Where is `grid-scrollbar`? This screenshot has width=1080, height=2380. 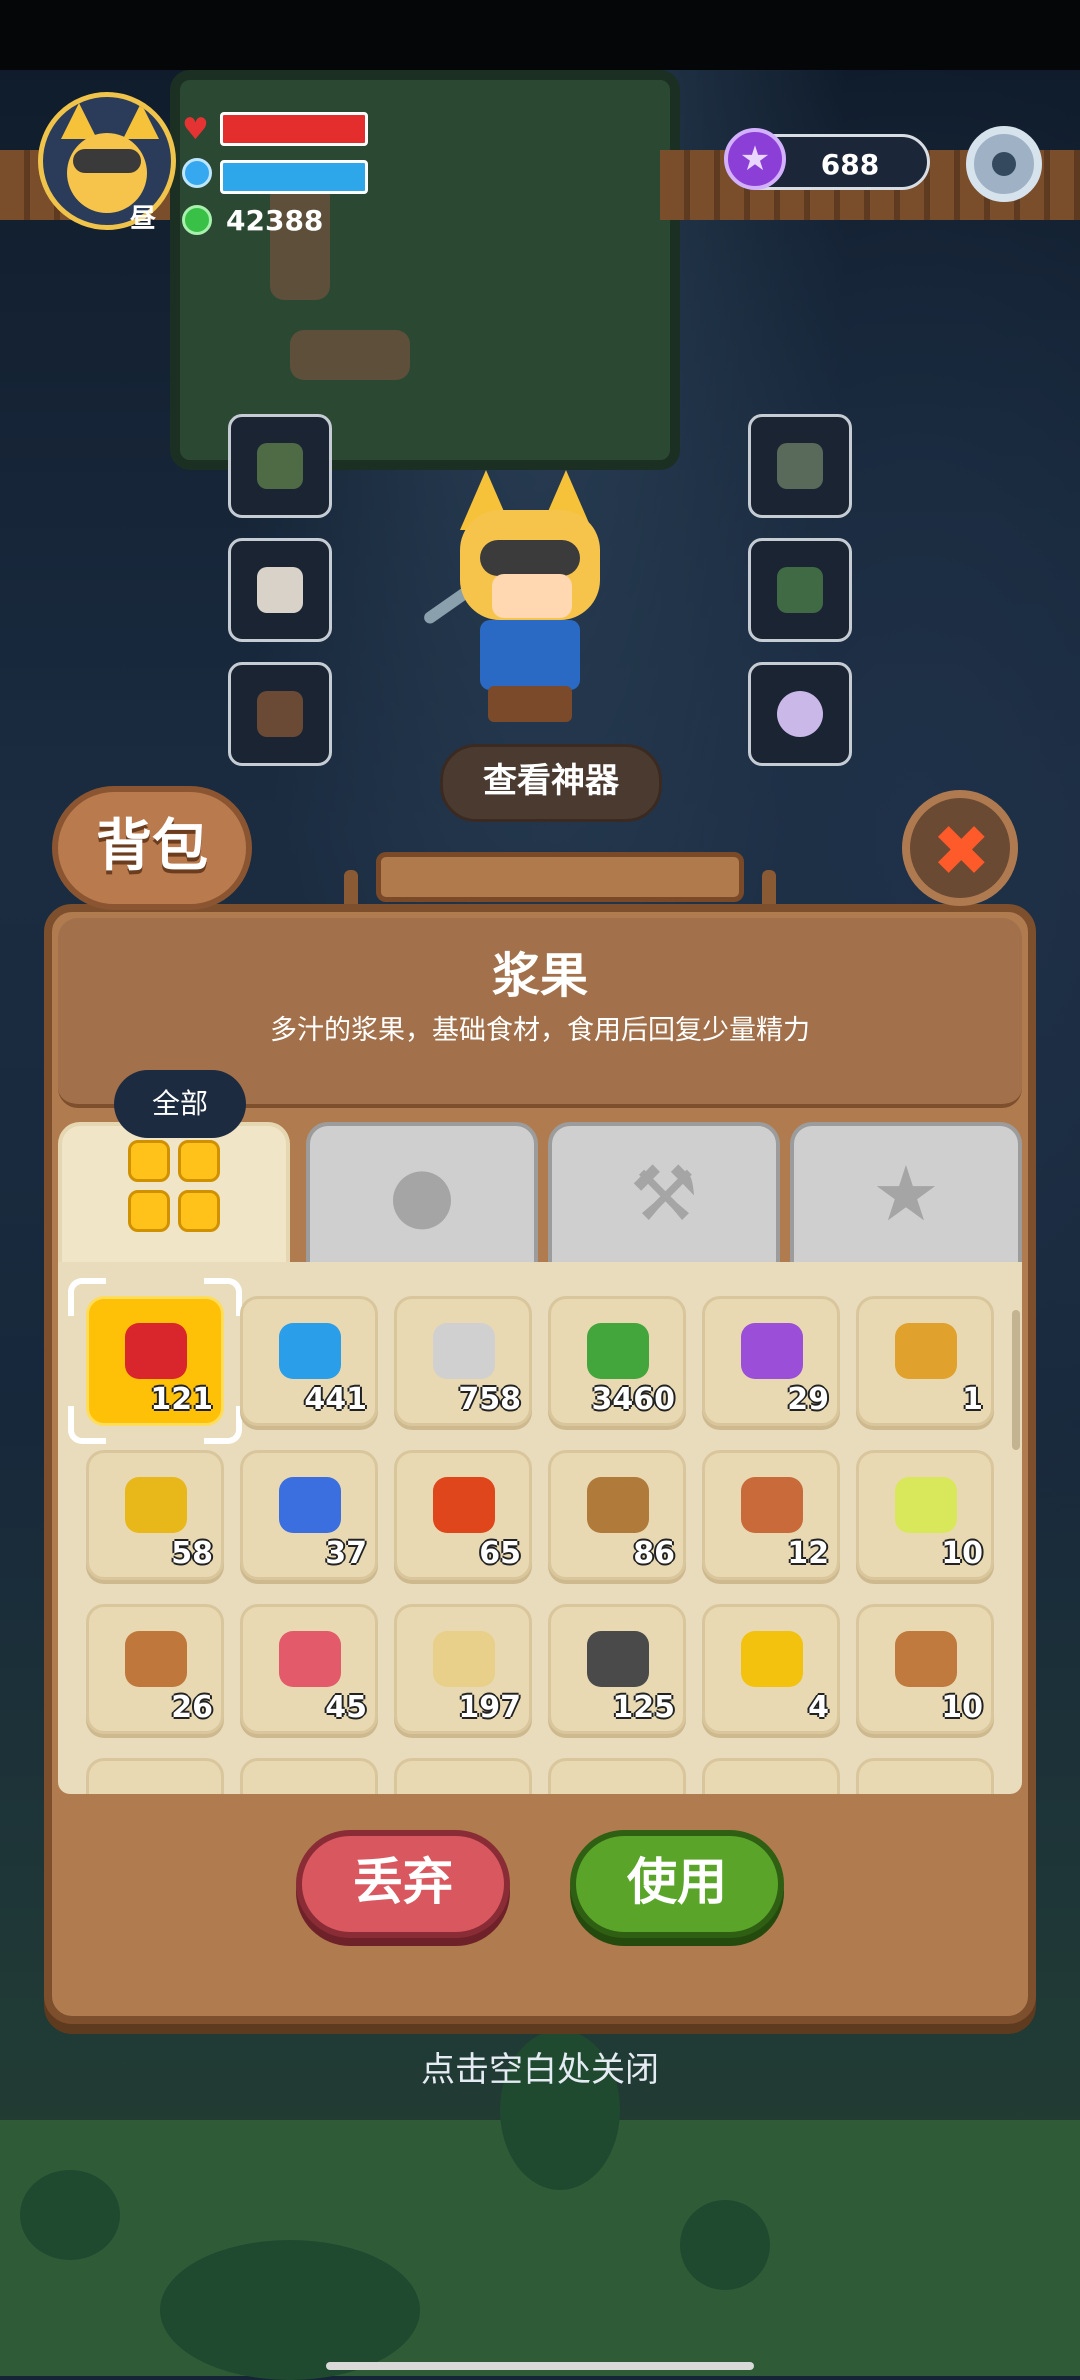 grid-scrollbar is located at coordinates (1016, 1380).